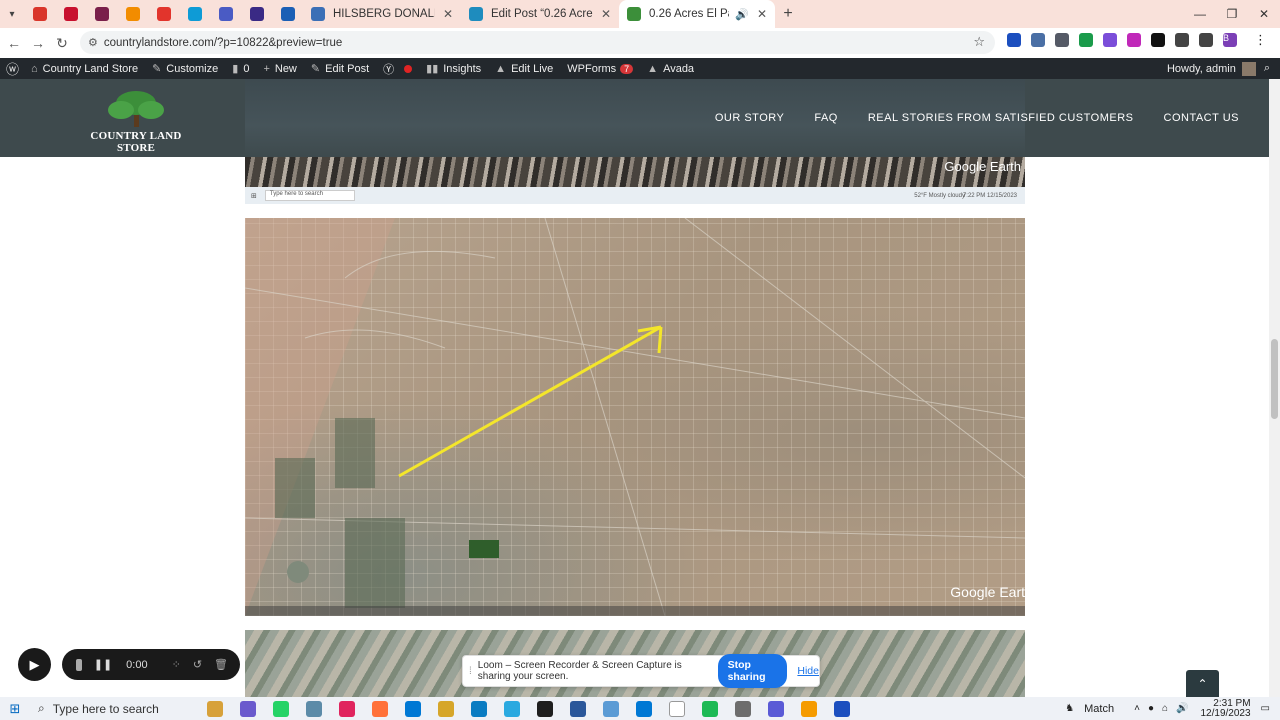 The width and height of the screenshot is (1280, 720). Describe the element at coordinates (12, 14) in the screenshot. I see `tab-search-icon: ▾` at that location.